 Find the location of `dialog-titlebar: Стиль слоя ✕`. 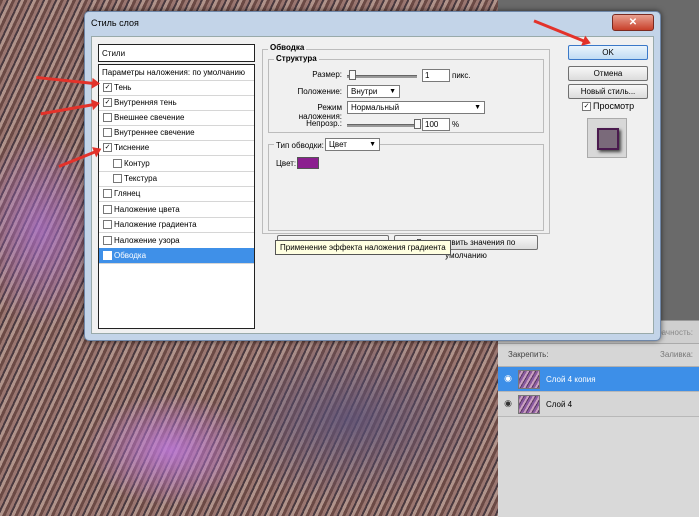

dialog-titlebar: Стиль слоя ✕ is located at coordinates (372, 23).